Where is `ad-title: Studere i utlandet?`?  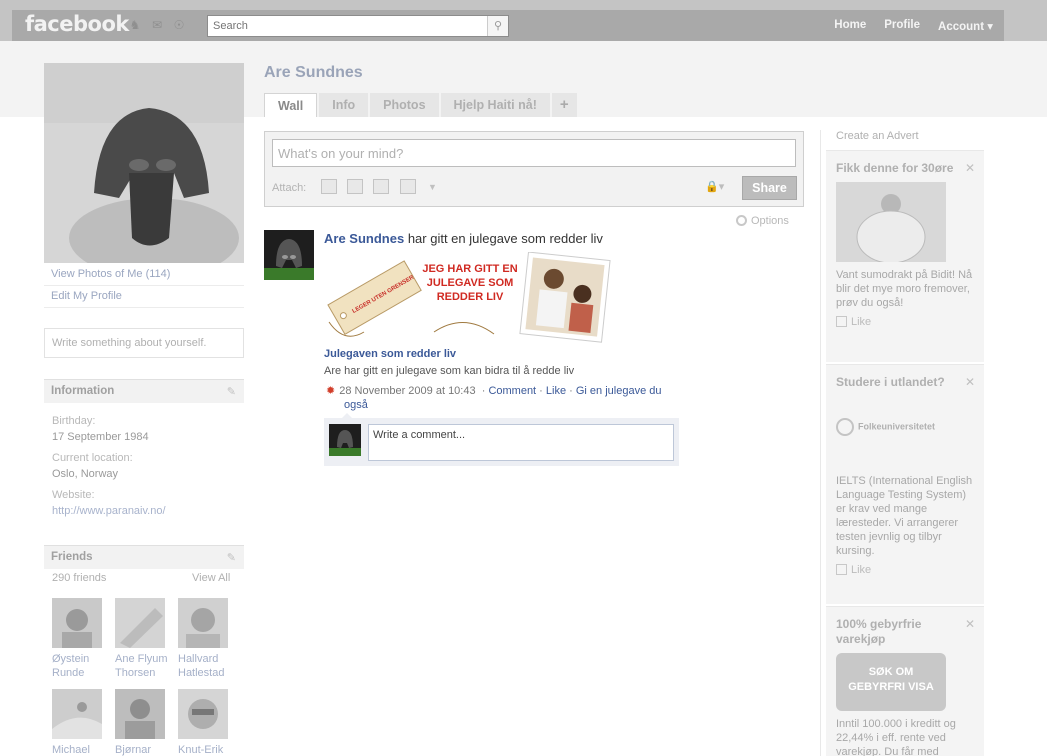
ad-title: Studere i utlandet? is located at coordinates (896, 382).